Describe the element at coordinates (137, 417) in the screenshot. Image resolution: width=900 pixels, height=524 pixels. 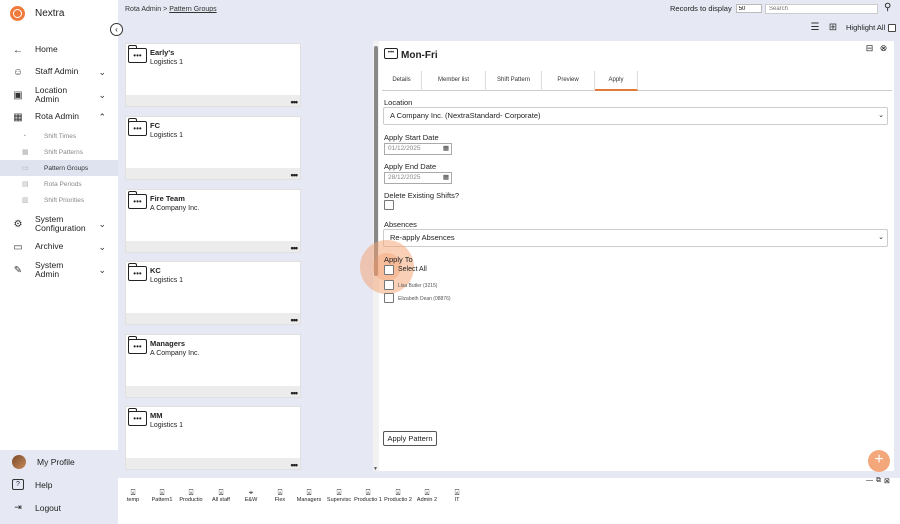
I see `folder-icon: •••` at that location.